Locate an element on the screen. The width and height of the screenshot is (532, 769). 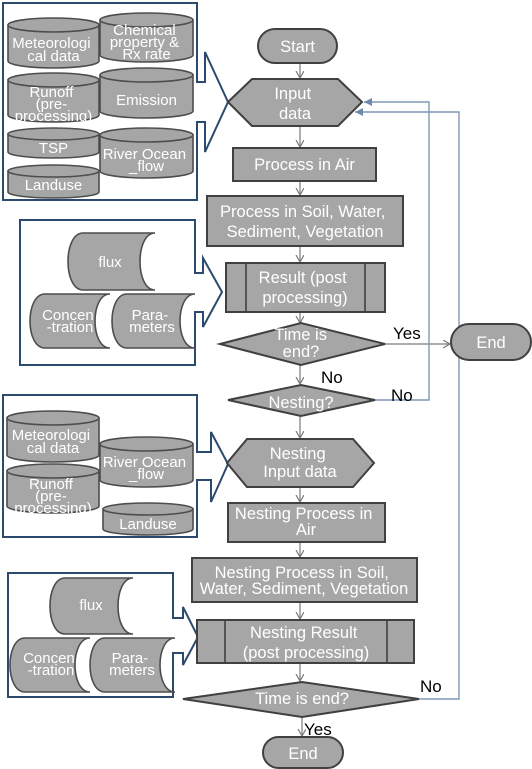
result-step: Result (post processing) is located at coordinates (305, 287).